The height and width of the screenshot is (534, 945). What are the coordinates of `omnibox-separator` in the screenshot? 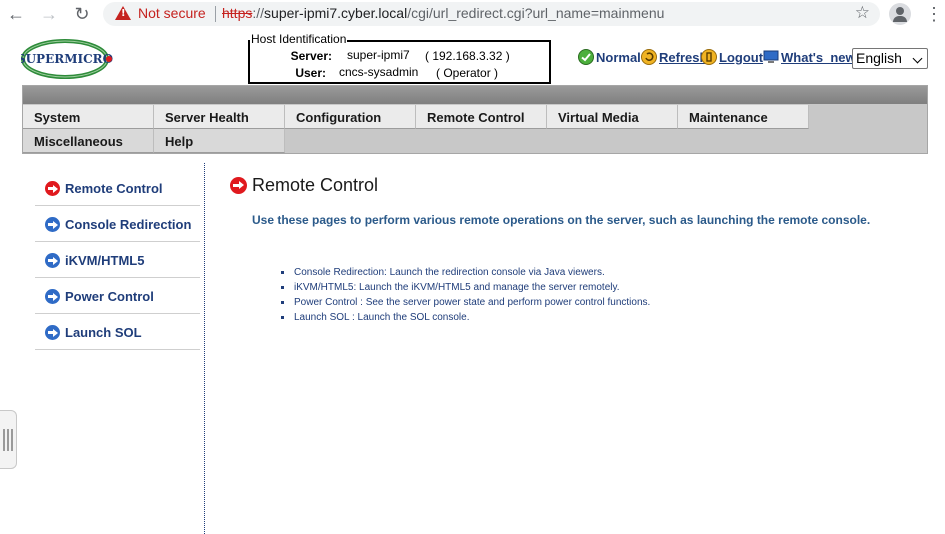 It's located at (215, 14).